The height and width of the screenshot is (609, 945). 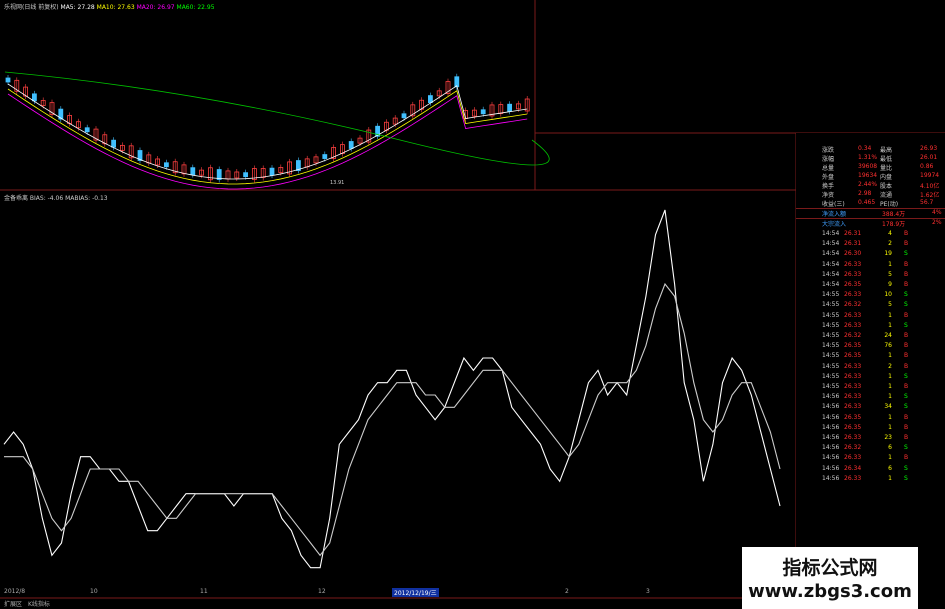 I want to click on tick-v: 76, so click(x=888, y=346).